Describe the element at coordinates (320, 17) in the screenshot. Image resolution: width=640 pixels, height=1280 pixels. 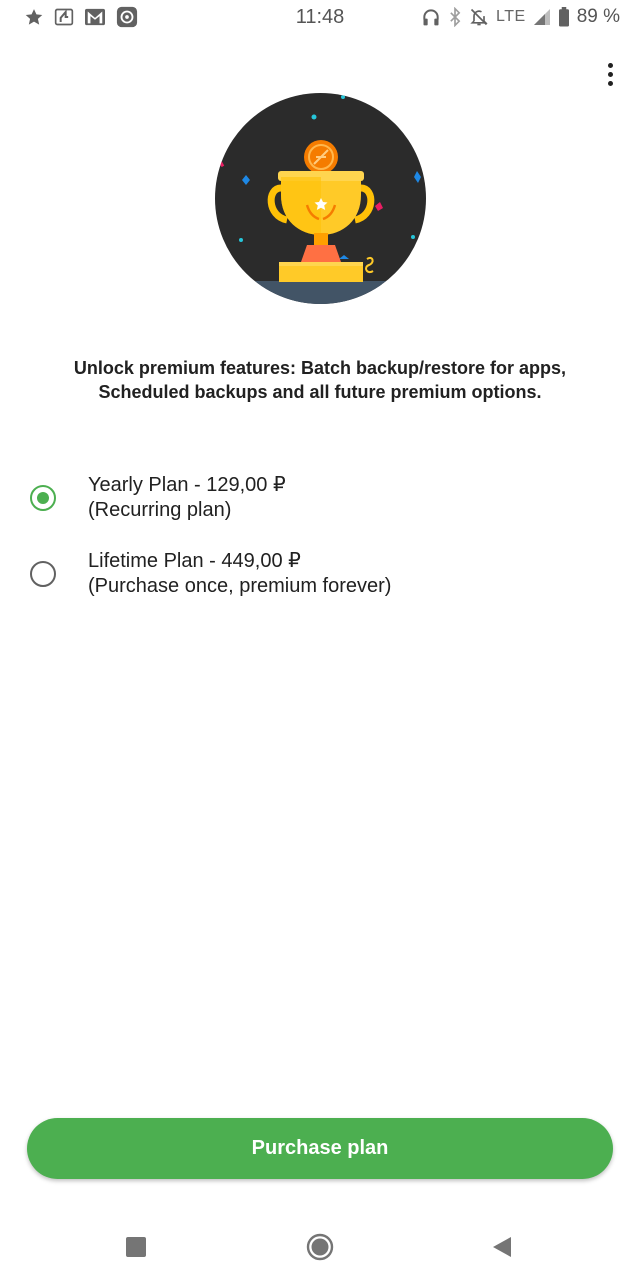
I see `status-bar: 11:48 LTE 89 %` at that location.